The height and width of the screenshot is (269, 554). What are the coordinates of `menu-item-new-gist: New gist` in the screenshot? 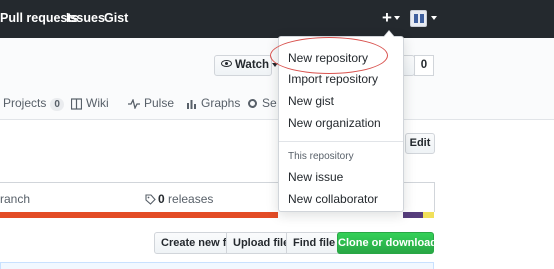 It's located at (311, 101).